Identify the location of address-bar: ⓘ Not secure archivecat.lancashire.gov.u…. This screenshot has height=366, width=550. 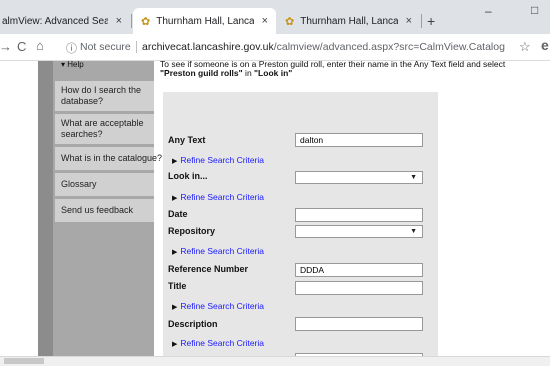
(290, 47).